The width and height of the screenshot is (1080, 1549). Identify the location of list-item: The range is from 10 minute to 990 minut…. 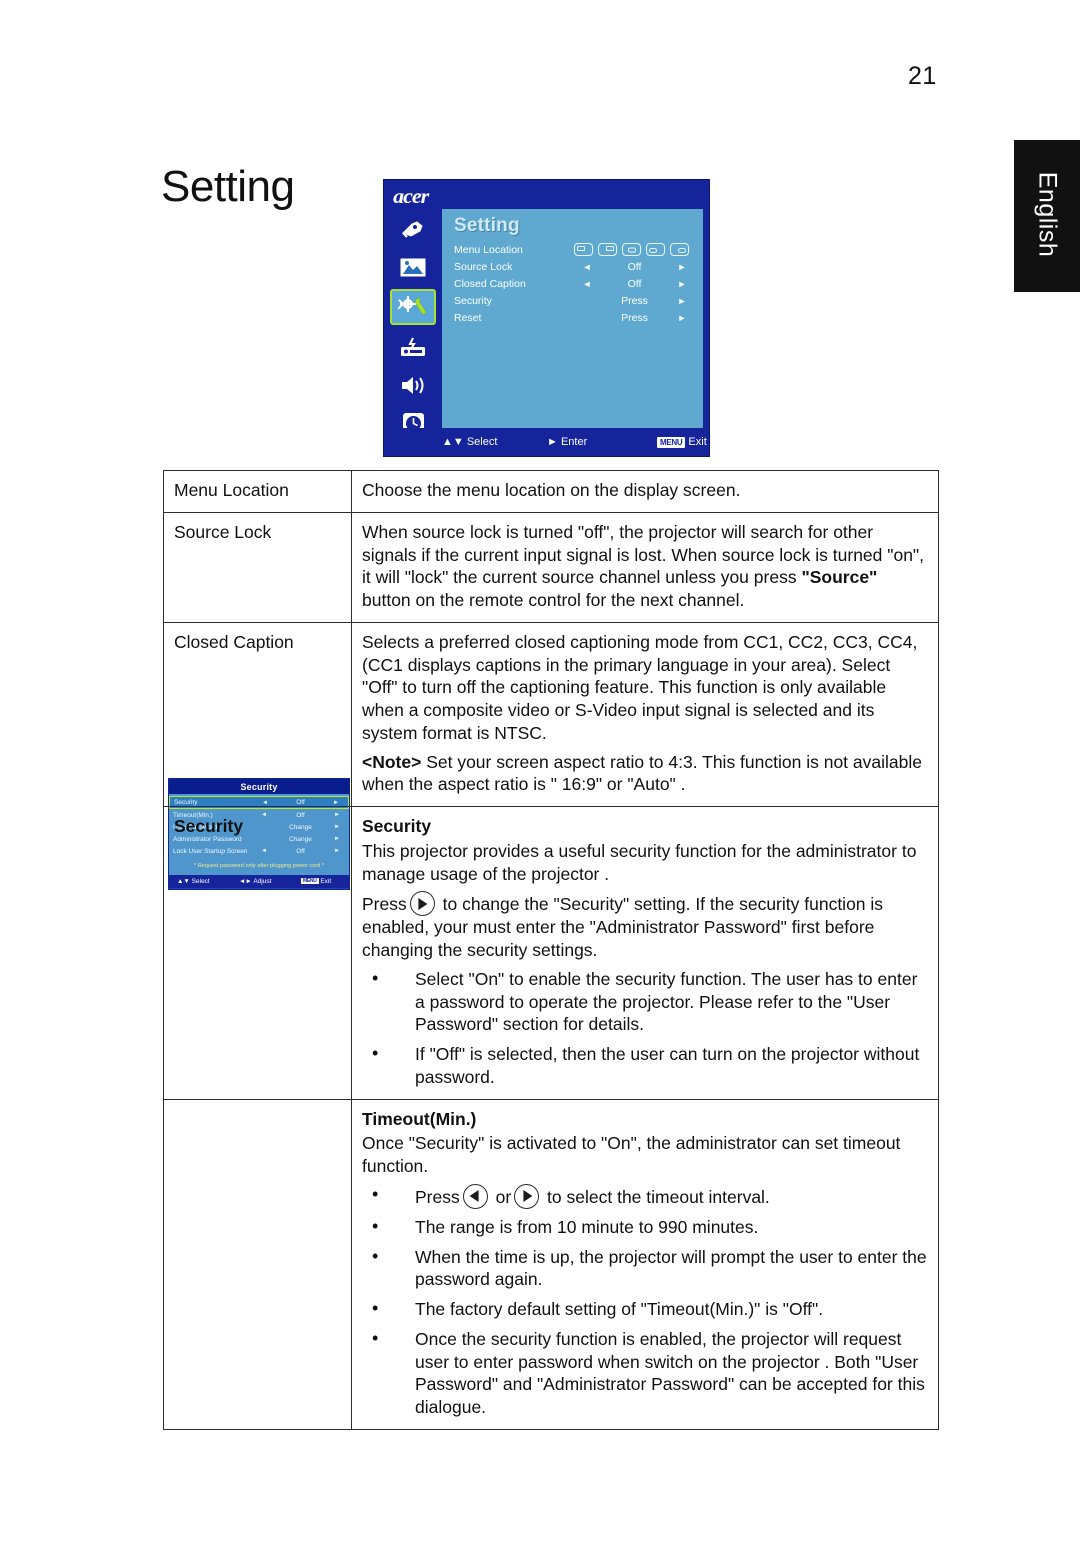
(645, 1227).